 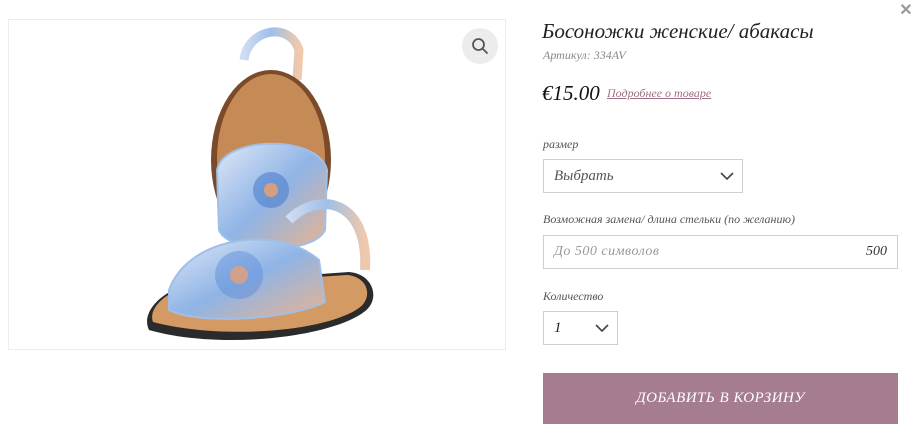 What do you see at coordinates (659, 93) in the screenshot?
I see `product-details-link: Подробнее о товаре` at bounding box center [659, 93].